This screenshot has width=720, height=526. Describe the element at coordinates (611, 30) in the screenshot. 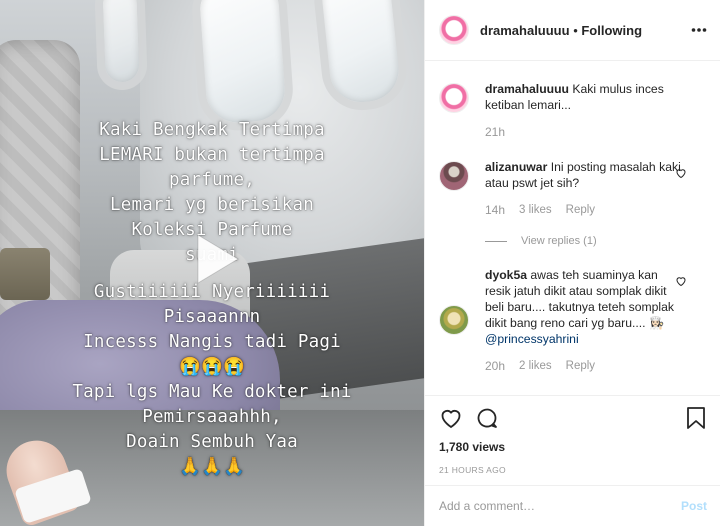

I see `following-button: Following` at that location.